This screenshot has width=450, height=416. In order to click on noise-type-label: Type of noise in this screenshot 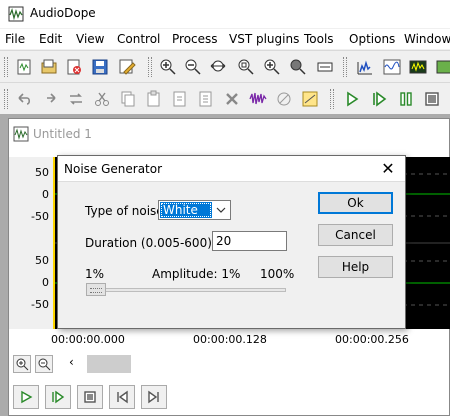, I will do `click(124, 211)`.